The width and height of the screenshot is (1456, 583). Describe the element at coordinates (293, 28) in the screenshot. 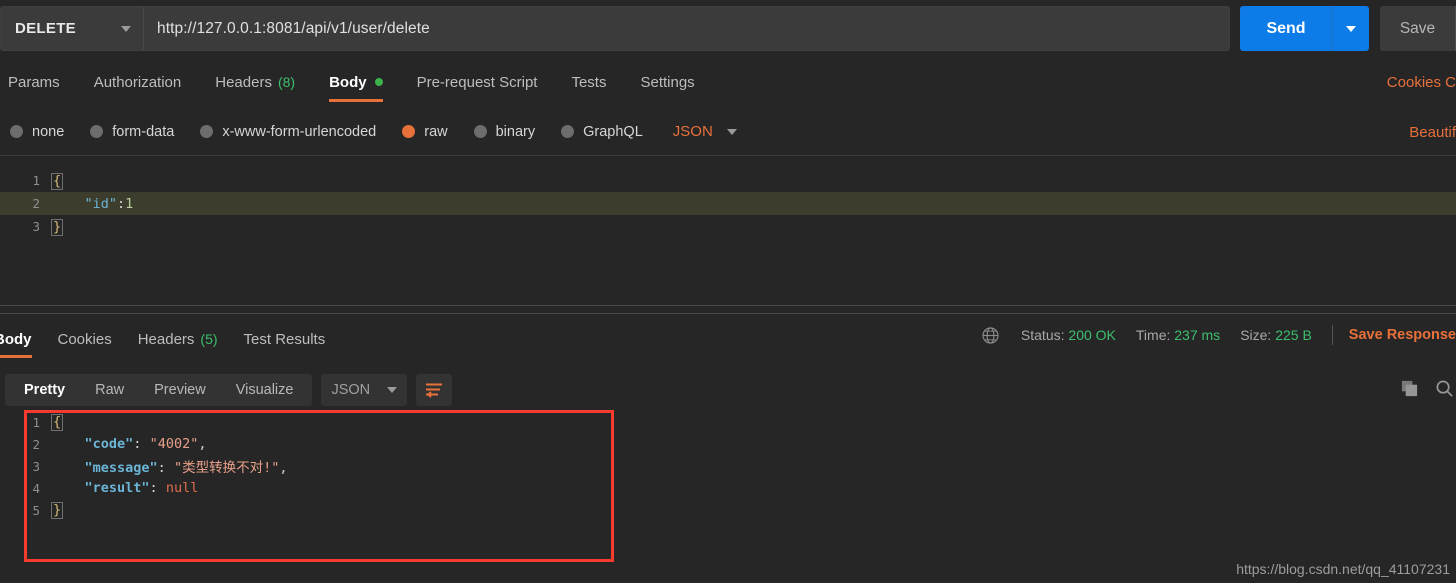

I see `url-text: http://127.0.0.1:8081/api/v1/user/delete` at that location.